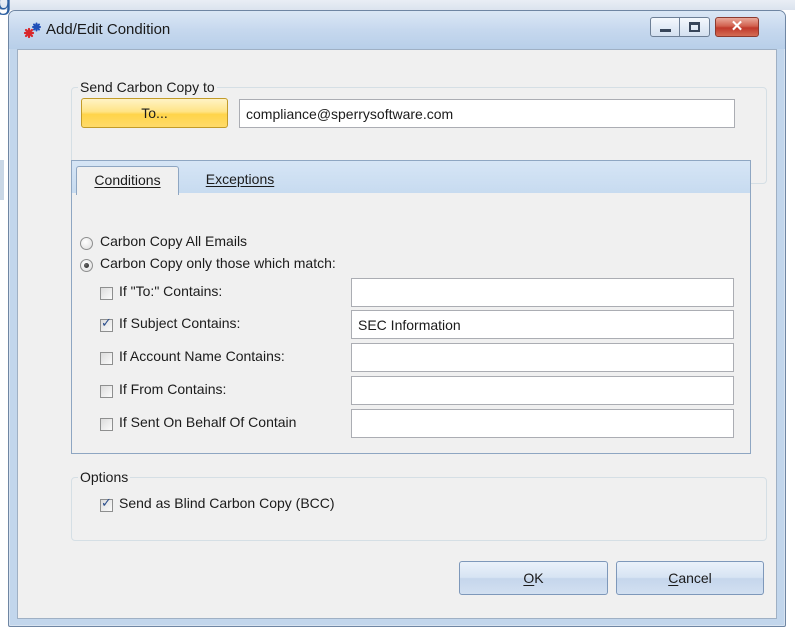  I want to click on checkbox-to-contains, so click(106, 293).